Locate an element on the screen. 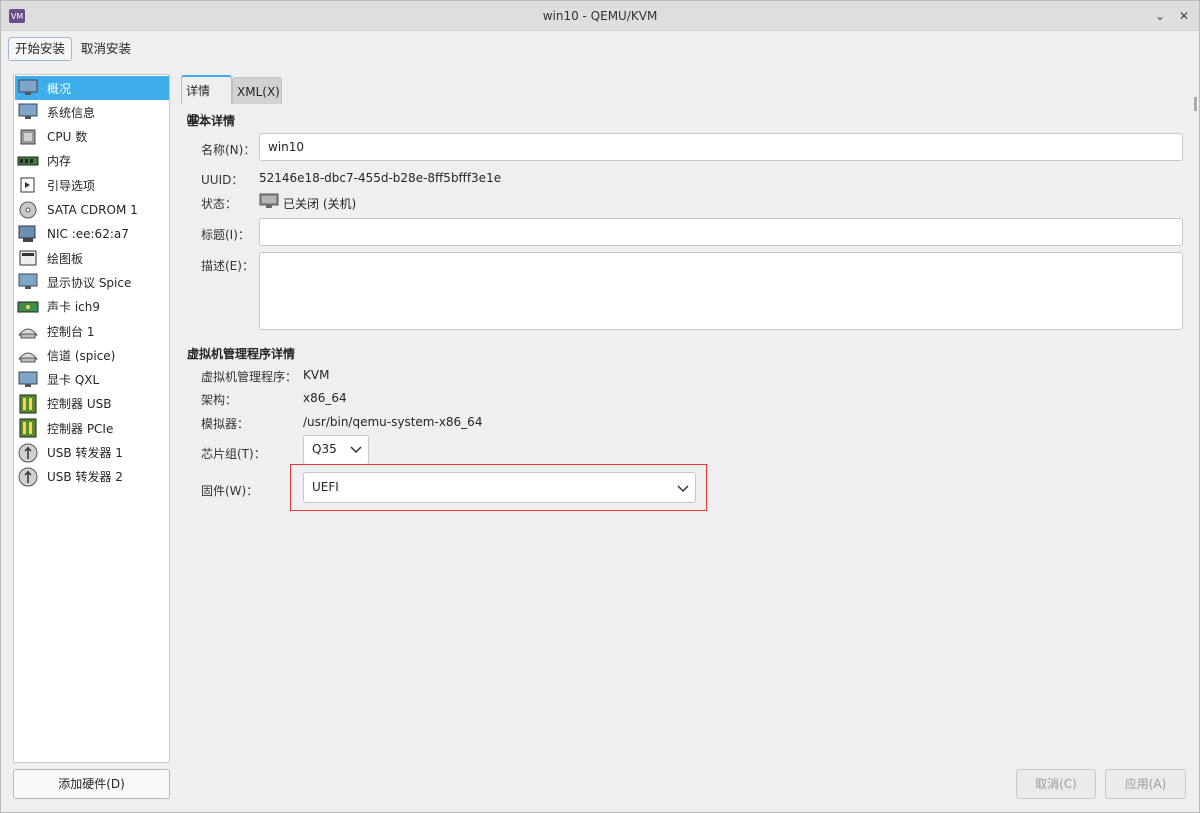 The height and width of the screenshot is (813, 1200). sidebar-item: 引导选项 is located at coordinates (92, 185).